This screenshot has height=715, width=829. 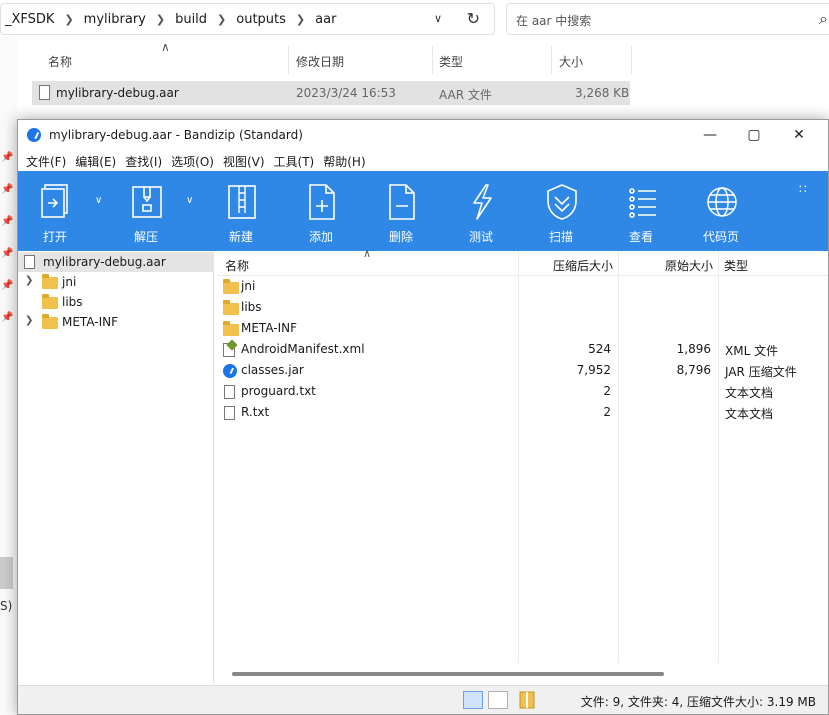 I want to click on breadcrumb-item: mylibrary, so click(x=115, y=19).